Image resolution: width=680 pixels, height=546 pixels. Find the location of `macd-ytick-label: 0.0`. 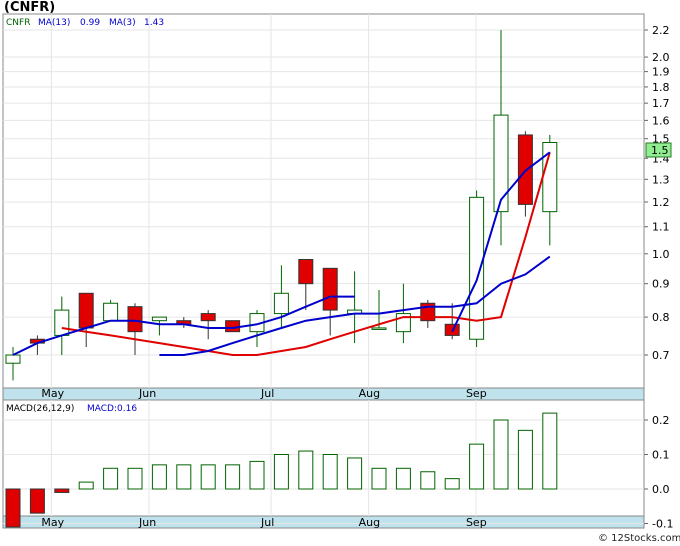

macd-ytick-label: 0.0 is located at coordinates (661, 489).